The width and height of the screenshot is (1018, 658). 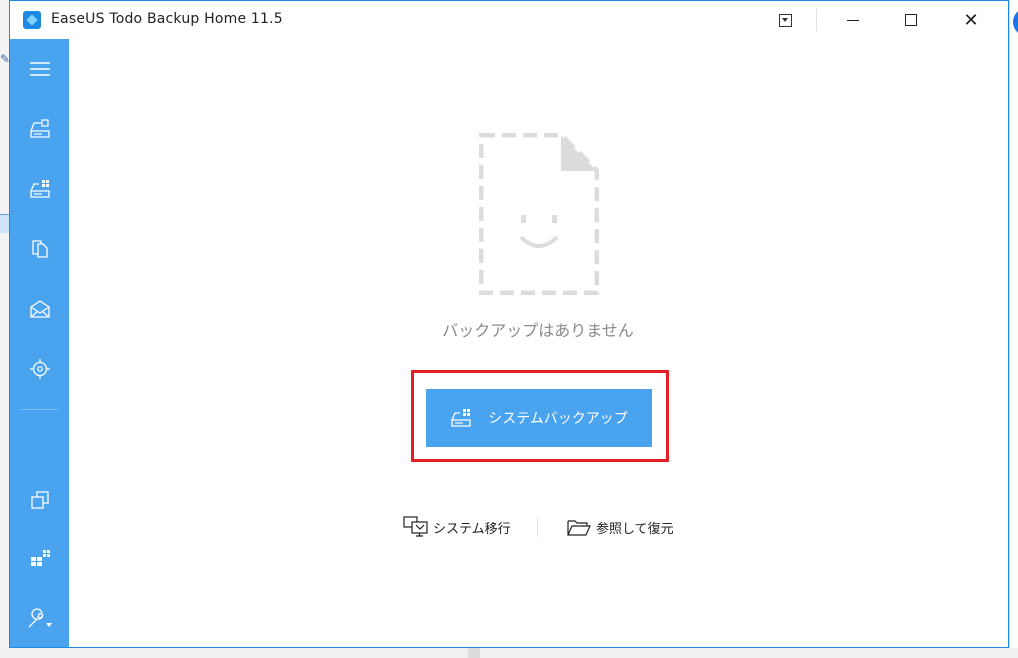 I want to click on file-backup-icon, so click(x=39, y=249).